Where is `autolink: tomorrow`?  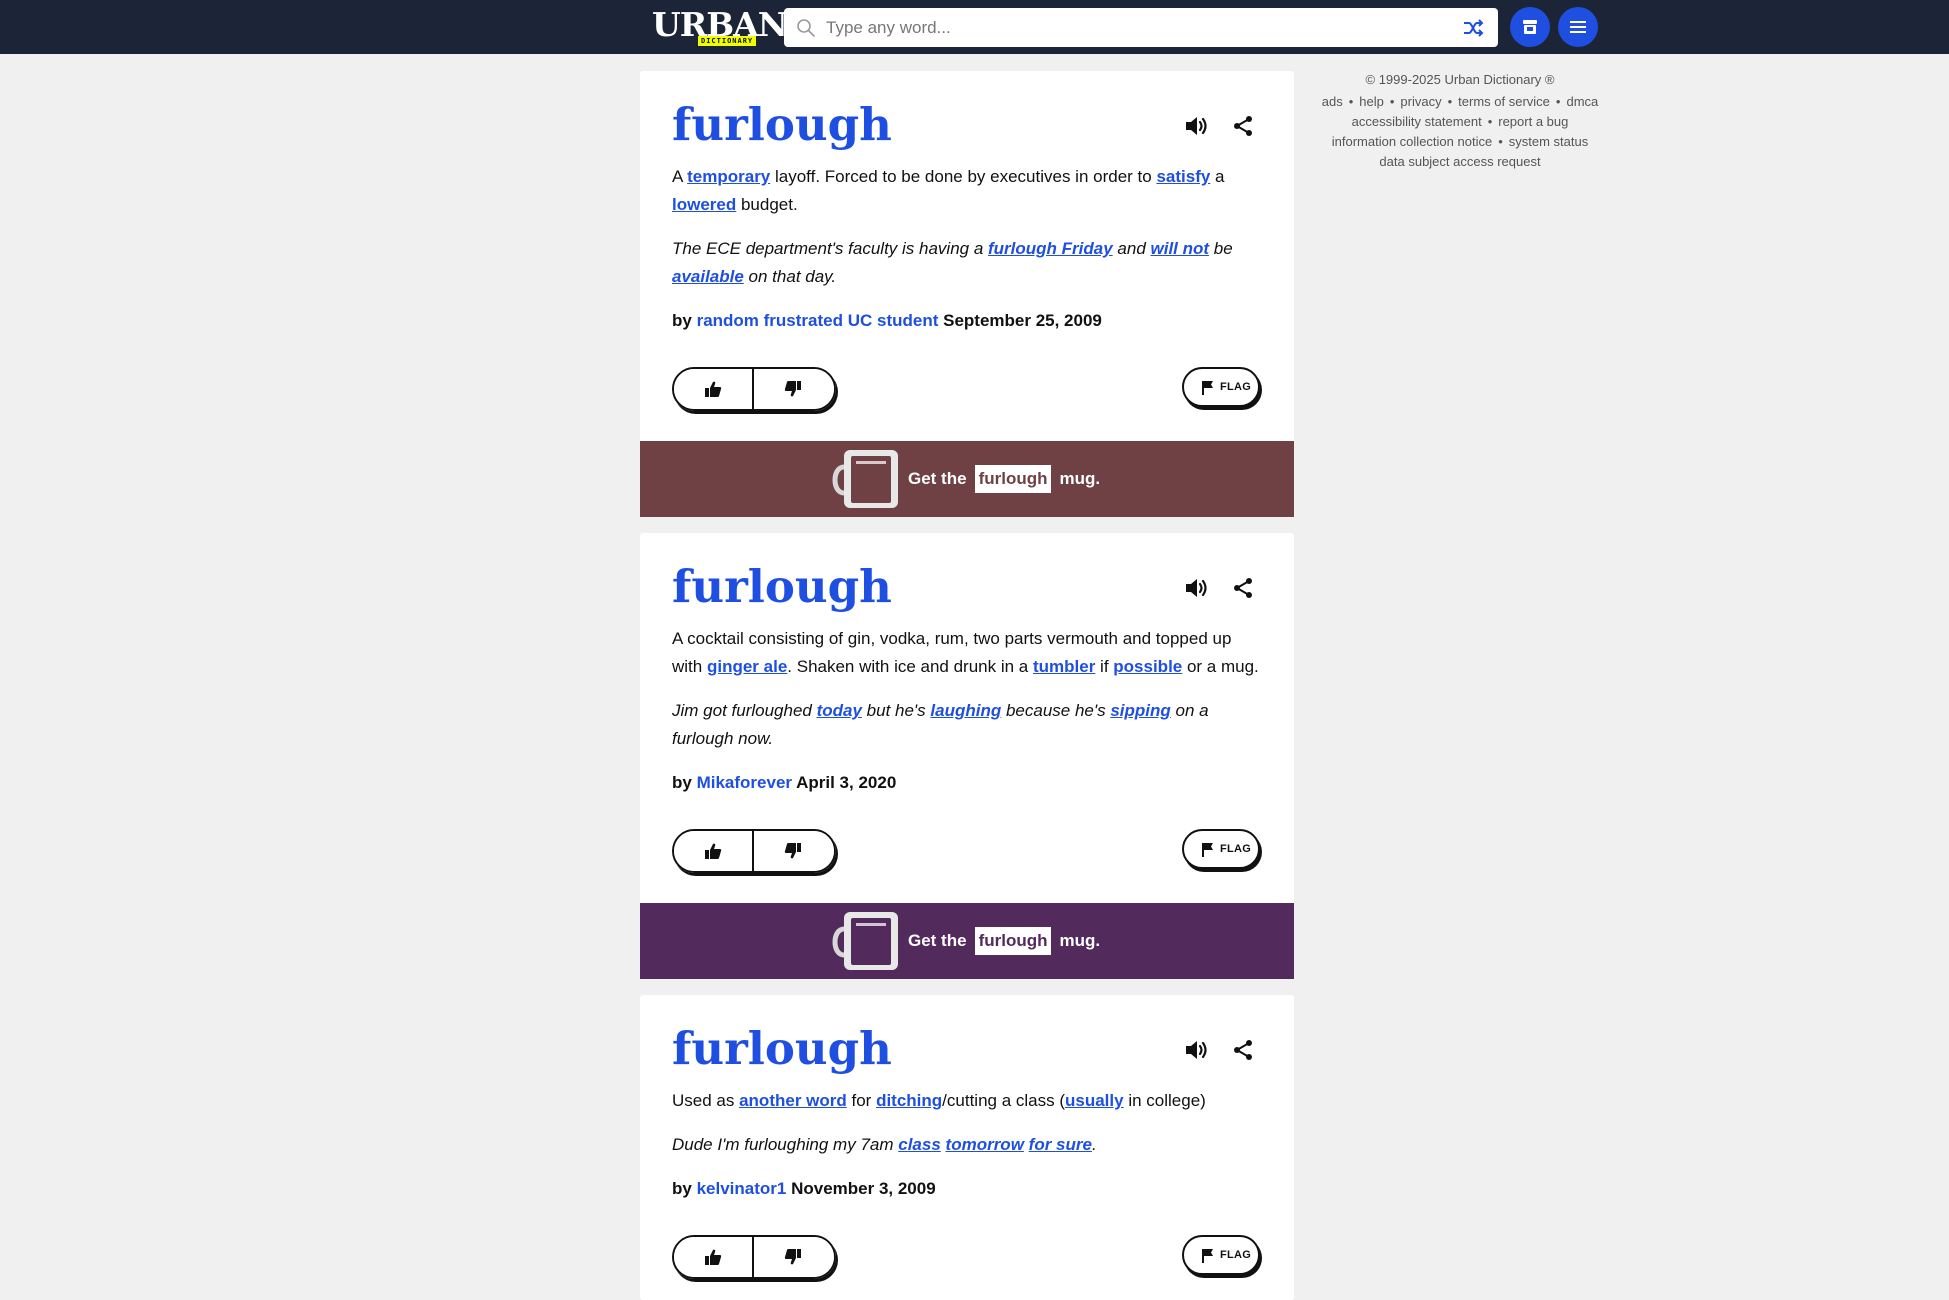
autolink: tomorrow is located at coordinates (985, 1144).